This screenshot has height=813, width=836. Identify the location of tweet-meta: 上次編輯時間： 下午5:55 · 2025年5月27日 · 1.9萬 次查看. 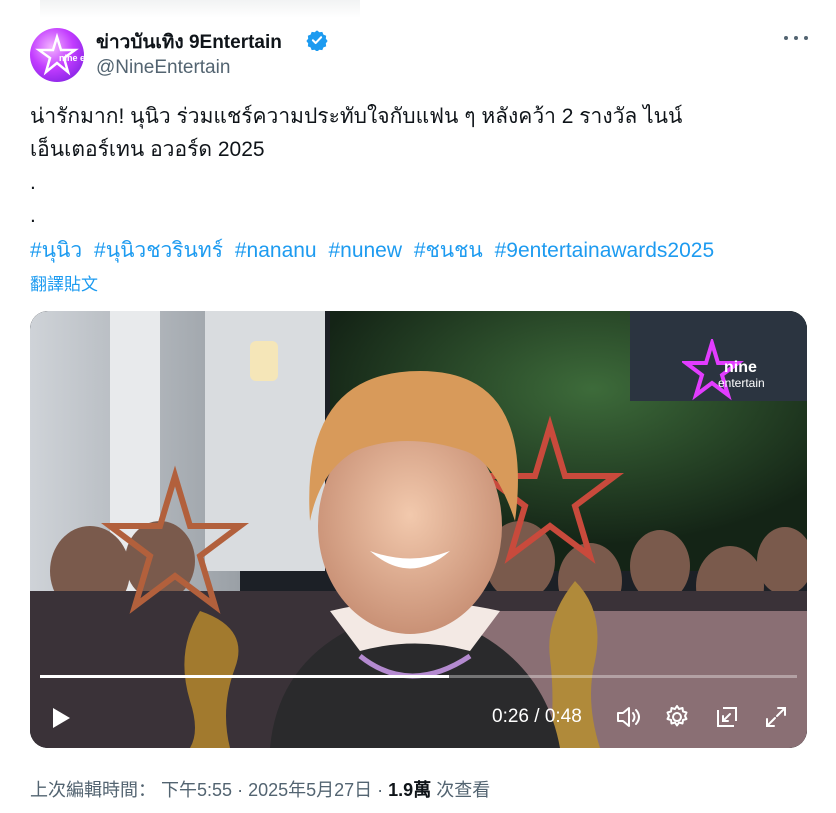
(260, 790).